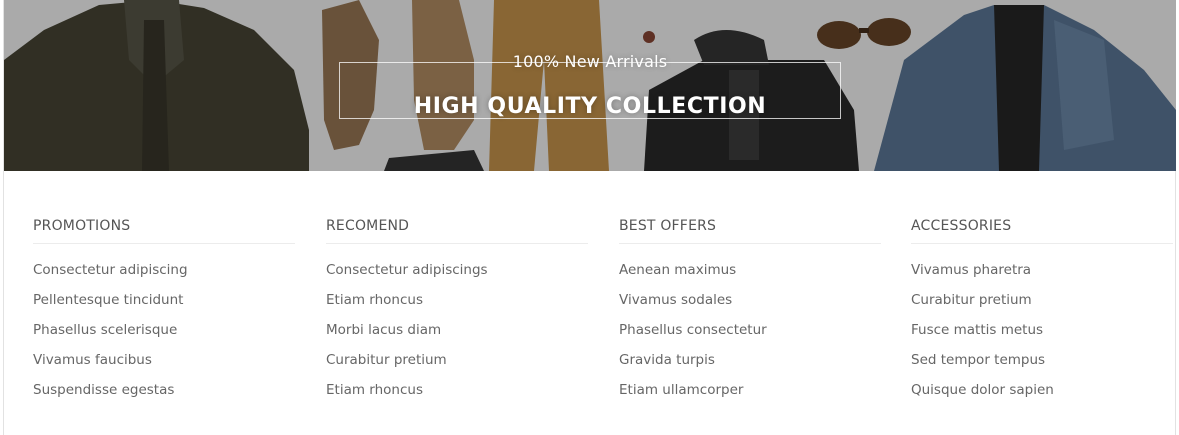  Describe the element at coordinates (1042, 231) in the screenshot. I see `column-heading: ACCESSORIES` at that location.